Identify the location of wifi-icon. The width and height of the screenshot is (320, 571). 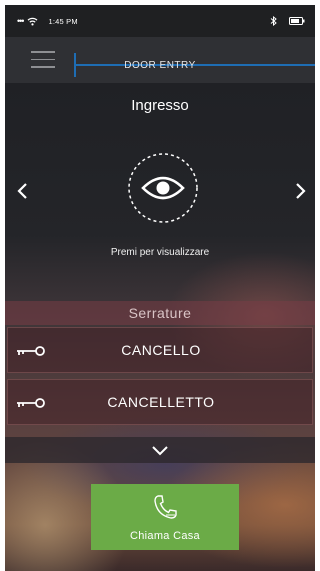
(33, 21).